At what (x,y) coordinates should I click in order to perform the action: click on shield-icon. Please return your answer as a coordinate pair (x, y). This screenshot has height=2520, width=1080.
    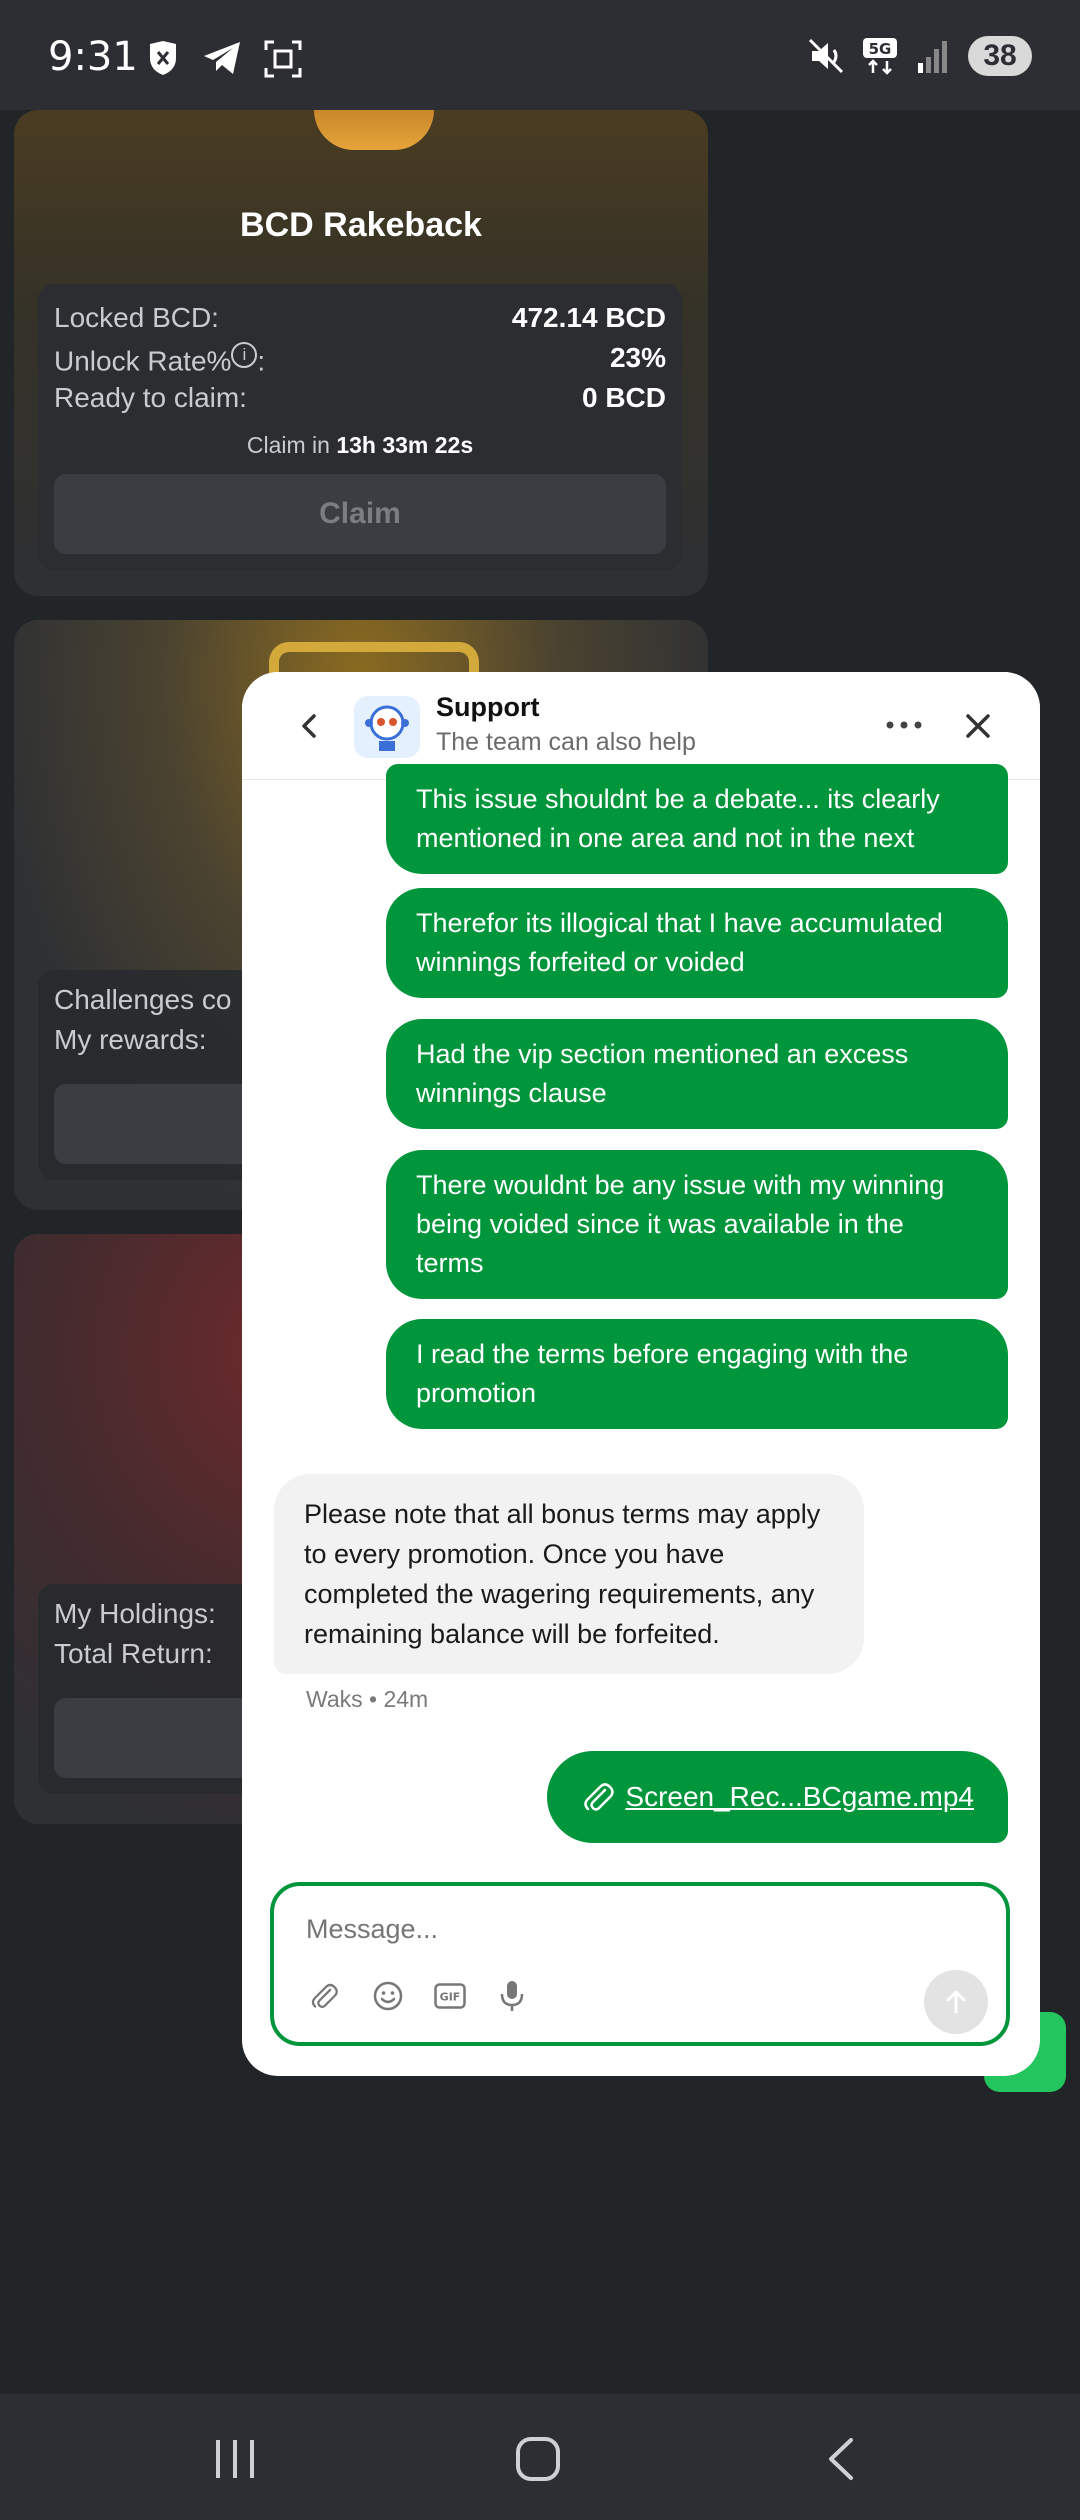
    Looking at the image, I should click on (163, 58).